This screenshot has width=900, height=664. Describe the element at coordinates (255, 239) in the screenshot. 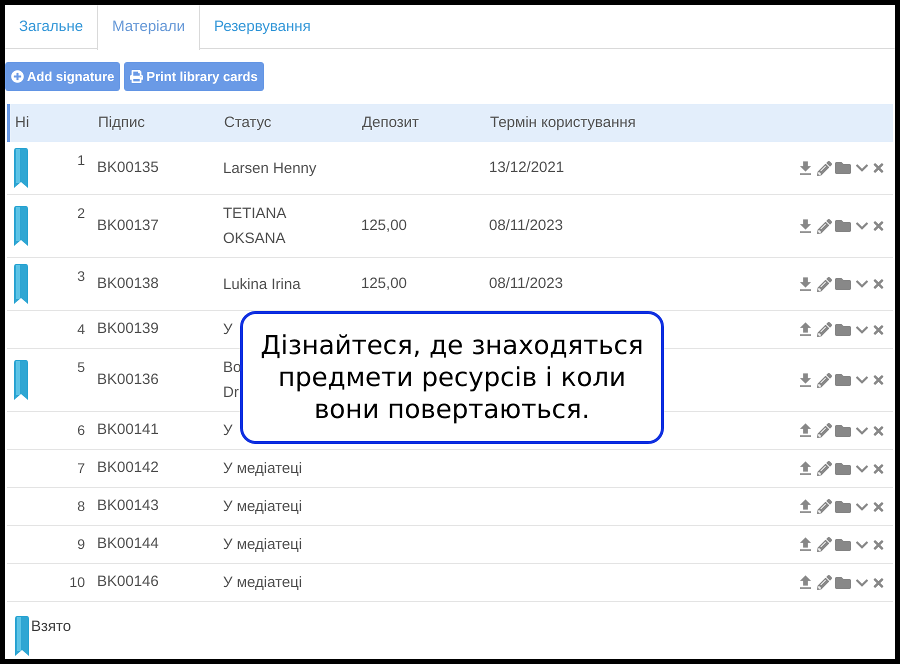

I see `table-cell-text: OKSANA` at that location.